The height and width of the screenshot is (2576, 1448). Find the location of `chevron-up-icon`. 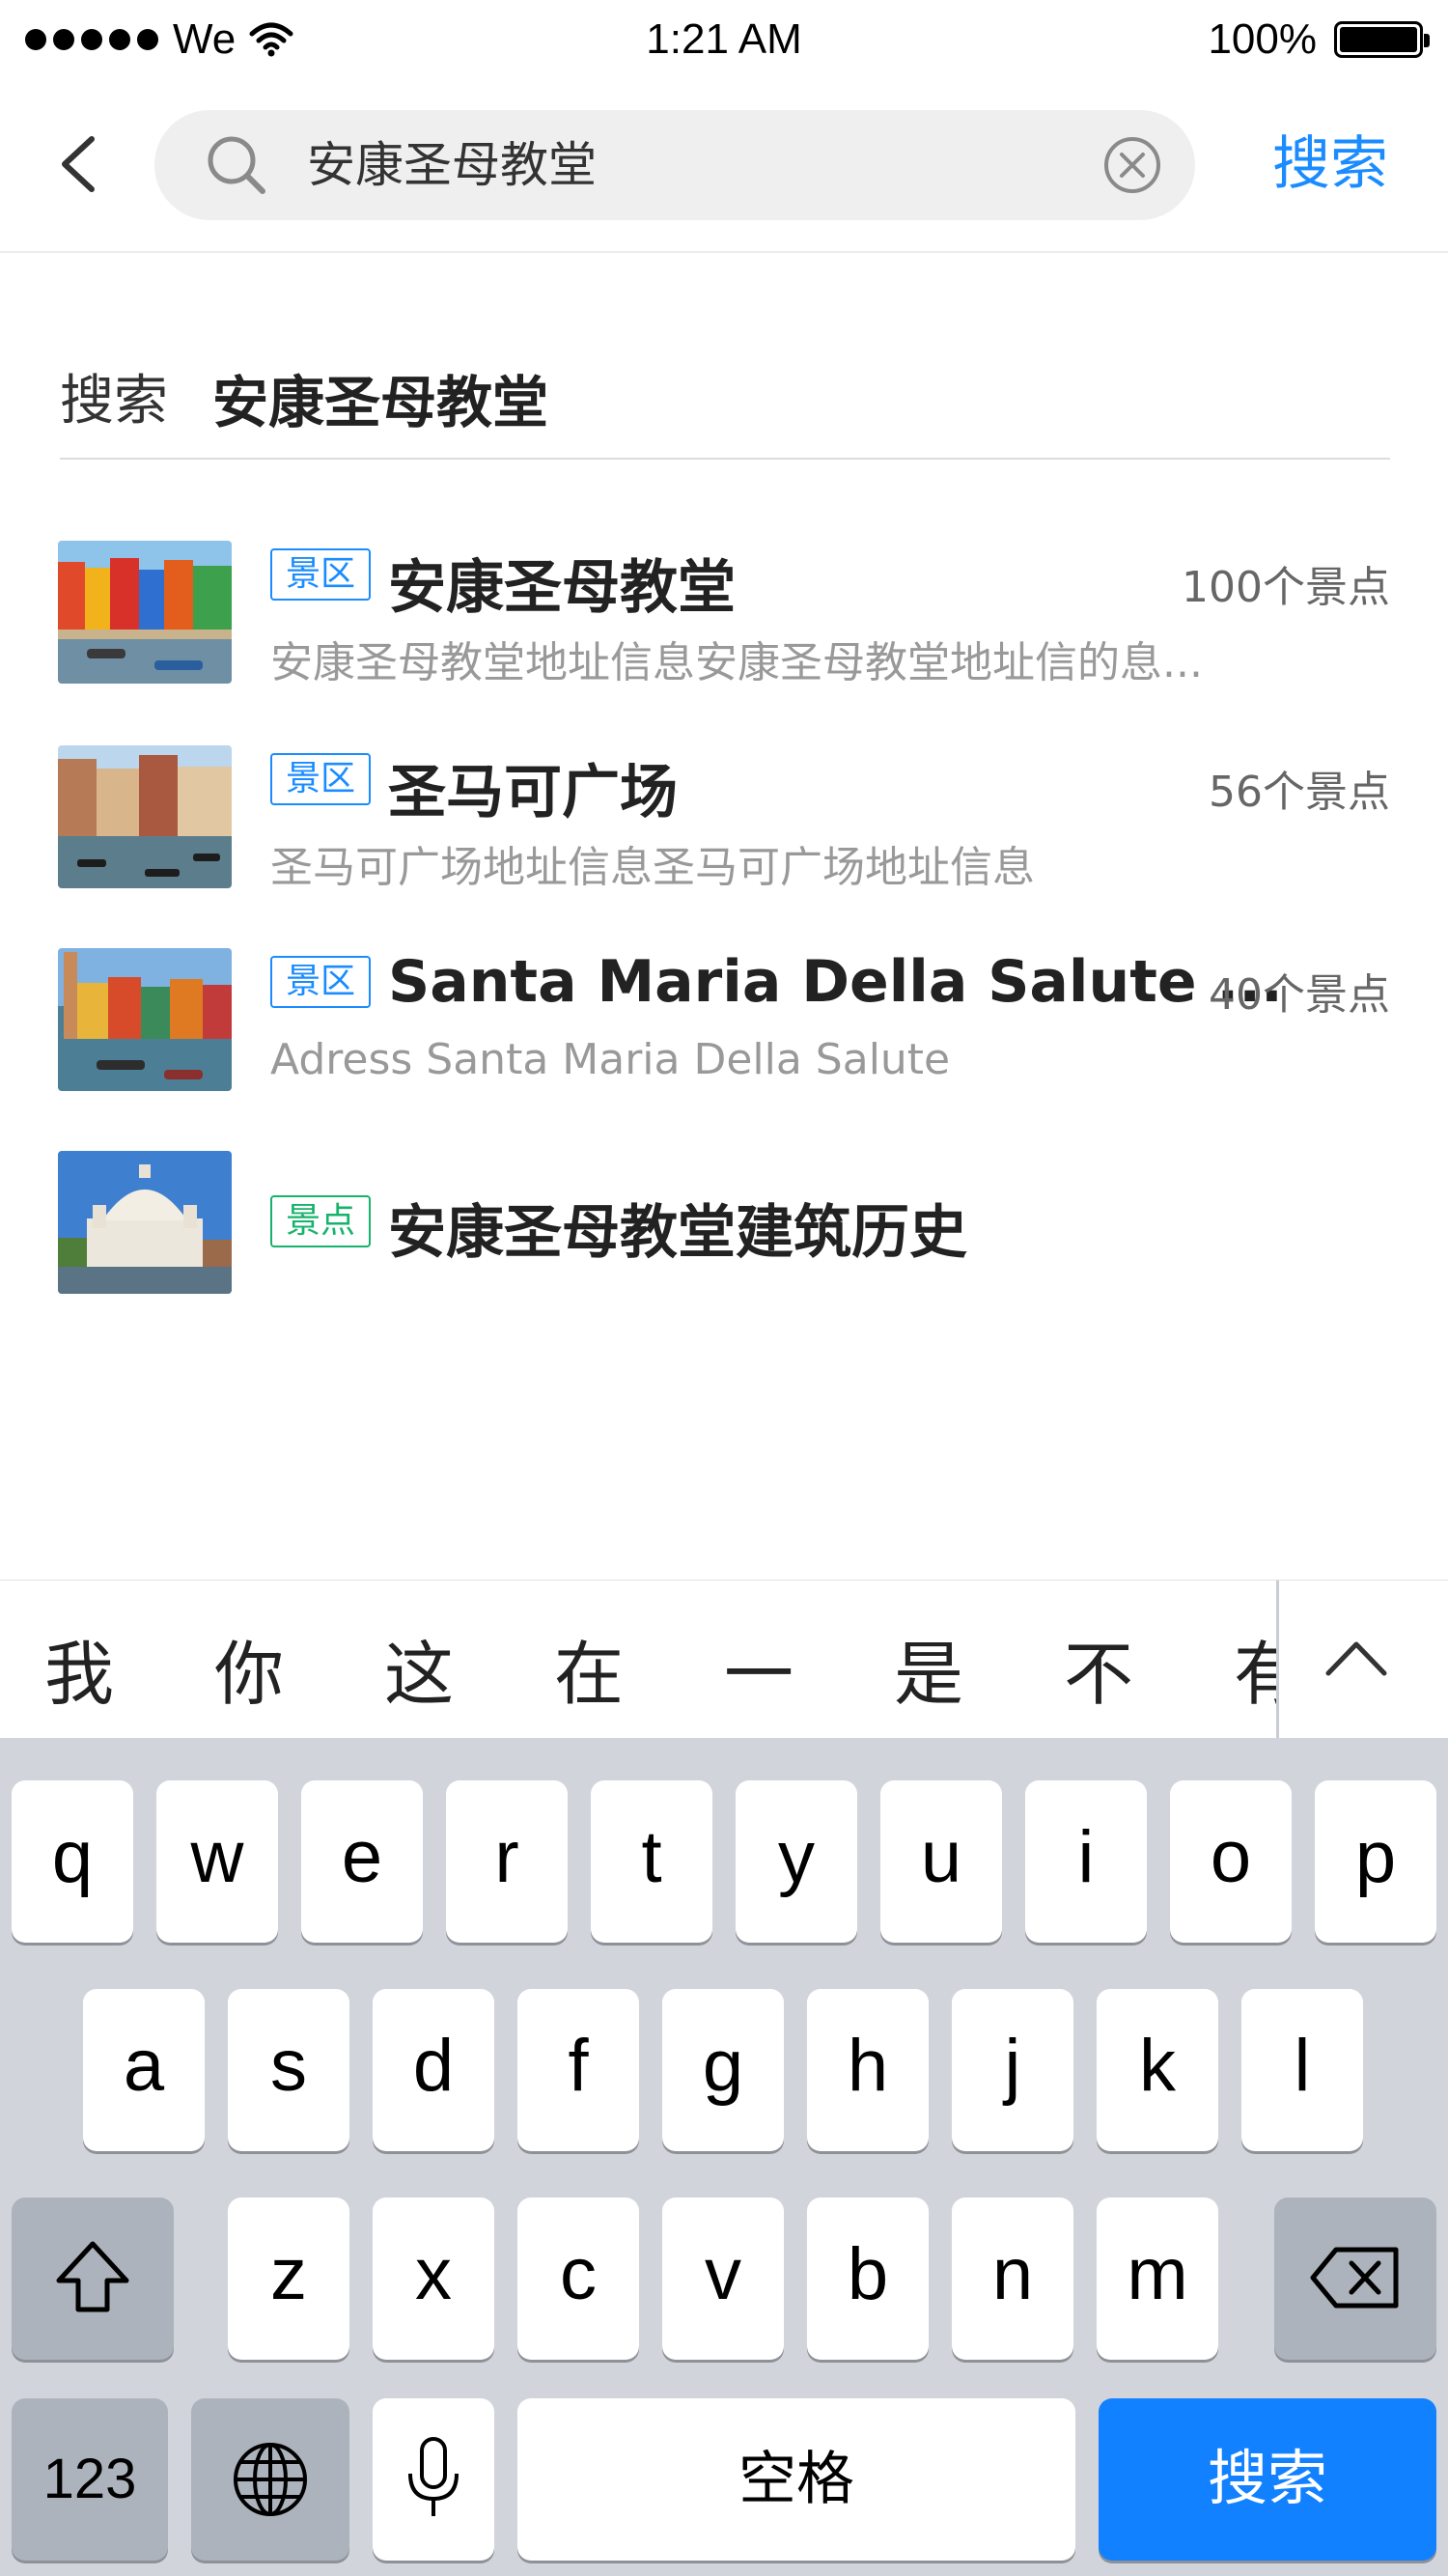

chevron-up-icon is located at coordinates (1357, 1657).